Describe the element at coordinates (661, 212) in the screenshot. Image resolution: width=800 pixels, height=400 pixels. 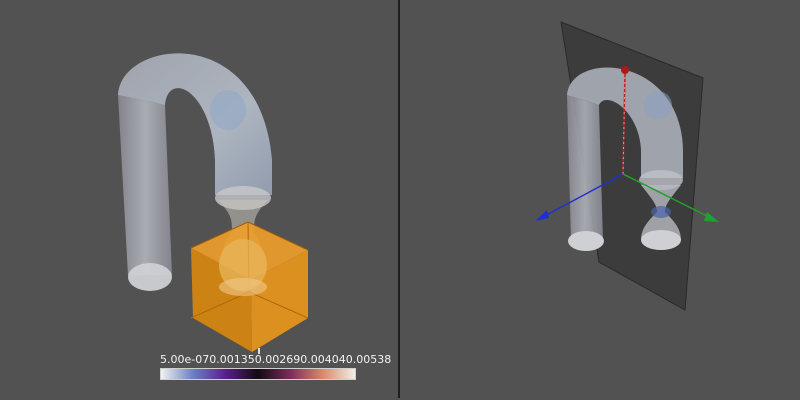
I see `nozzle-blue-ring` at that location.